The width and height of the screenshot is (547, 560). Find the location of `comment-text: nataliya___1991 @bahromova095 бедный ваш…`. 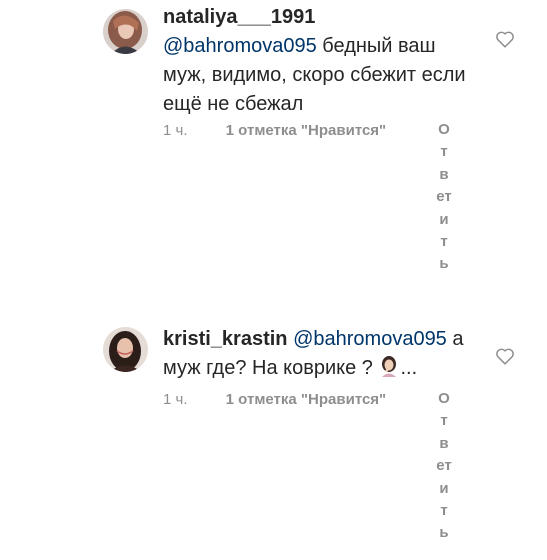

comment-text: nataliya___1991 @bahromova095 бедный ваш… is located at coordinates (318, 61).